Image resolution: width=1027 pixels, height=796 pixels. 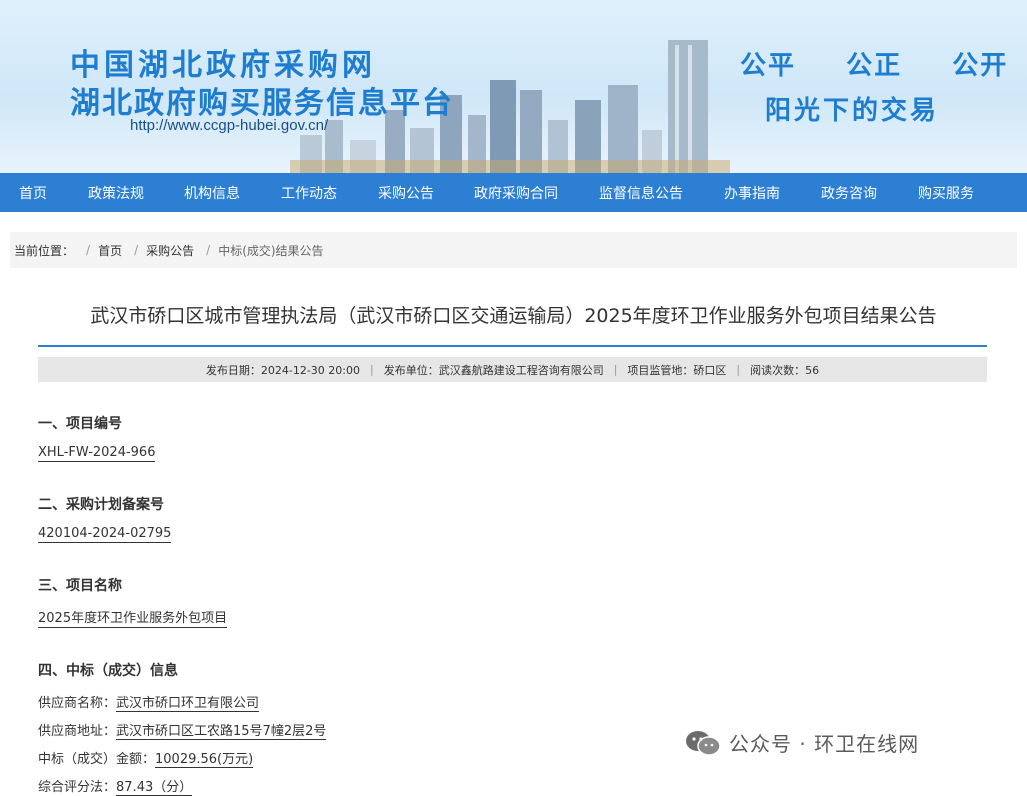 I want to click on score-label: 综合评分法：, so click(x=77, y=787).